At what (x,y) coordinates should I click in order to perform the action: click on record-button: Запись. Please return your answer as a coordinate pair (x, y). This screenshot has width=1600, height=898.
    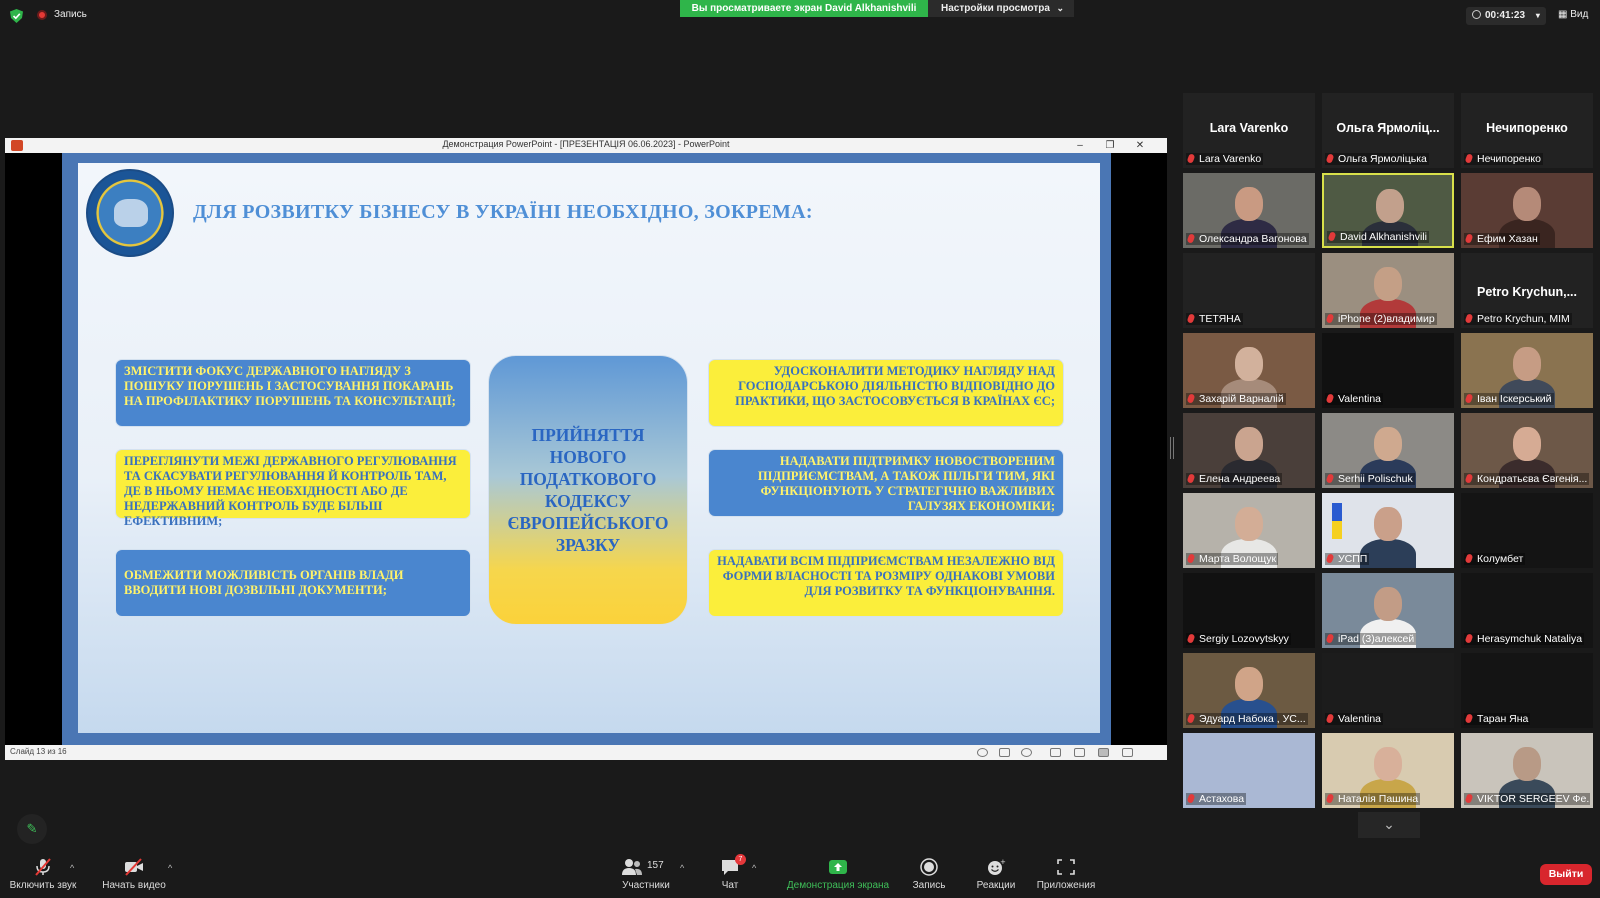
    Looking at the image, I should click on (929, 874).